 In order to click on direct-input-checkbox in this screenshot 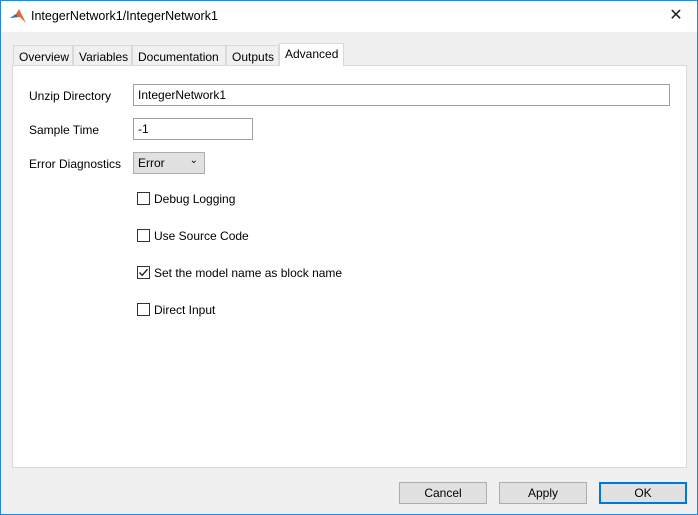, I will do `click(143, 309)`.